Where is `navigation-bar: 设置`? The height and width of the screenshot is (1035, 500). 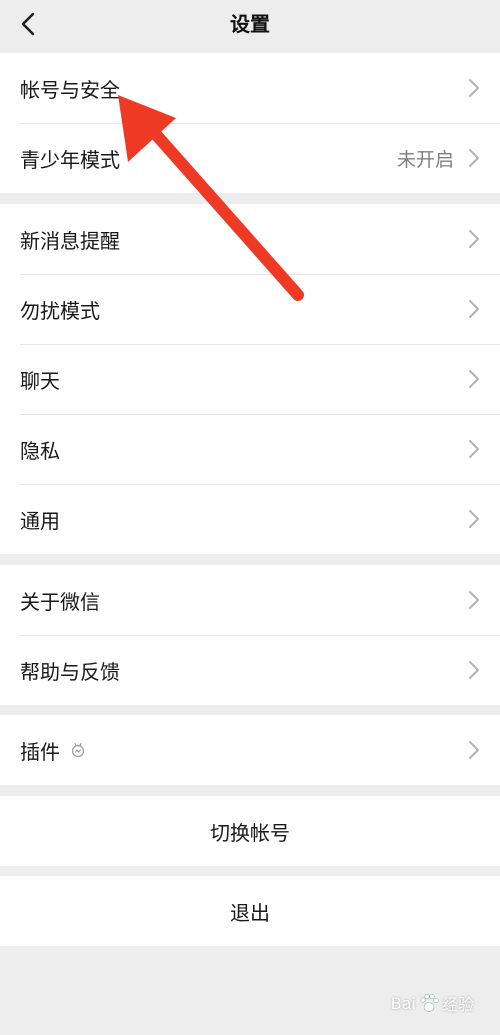 navigation-bar: 设置 is located at coordinates (250, 26).